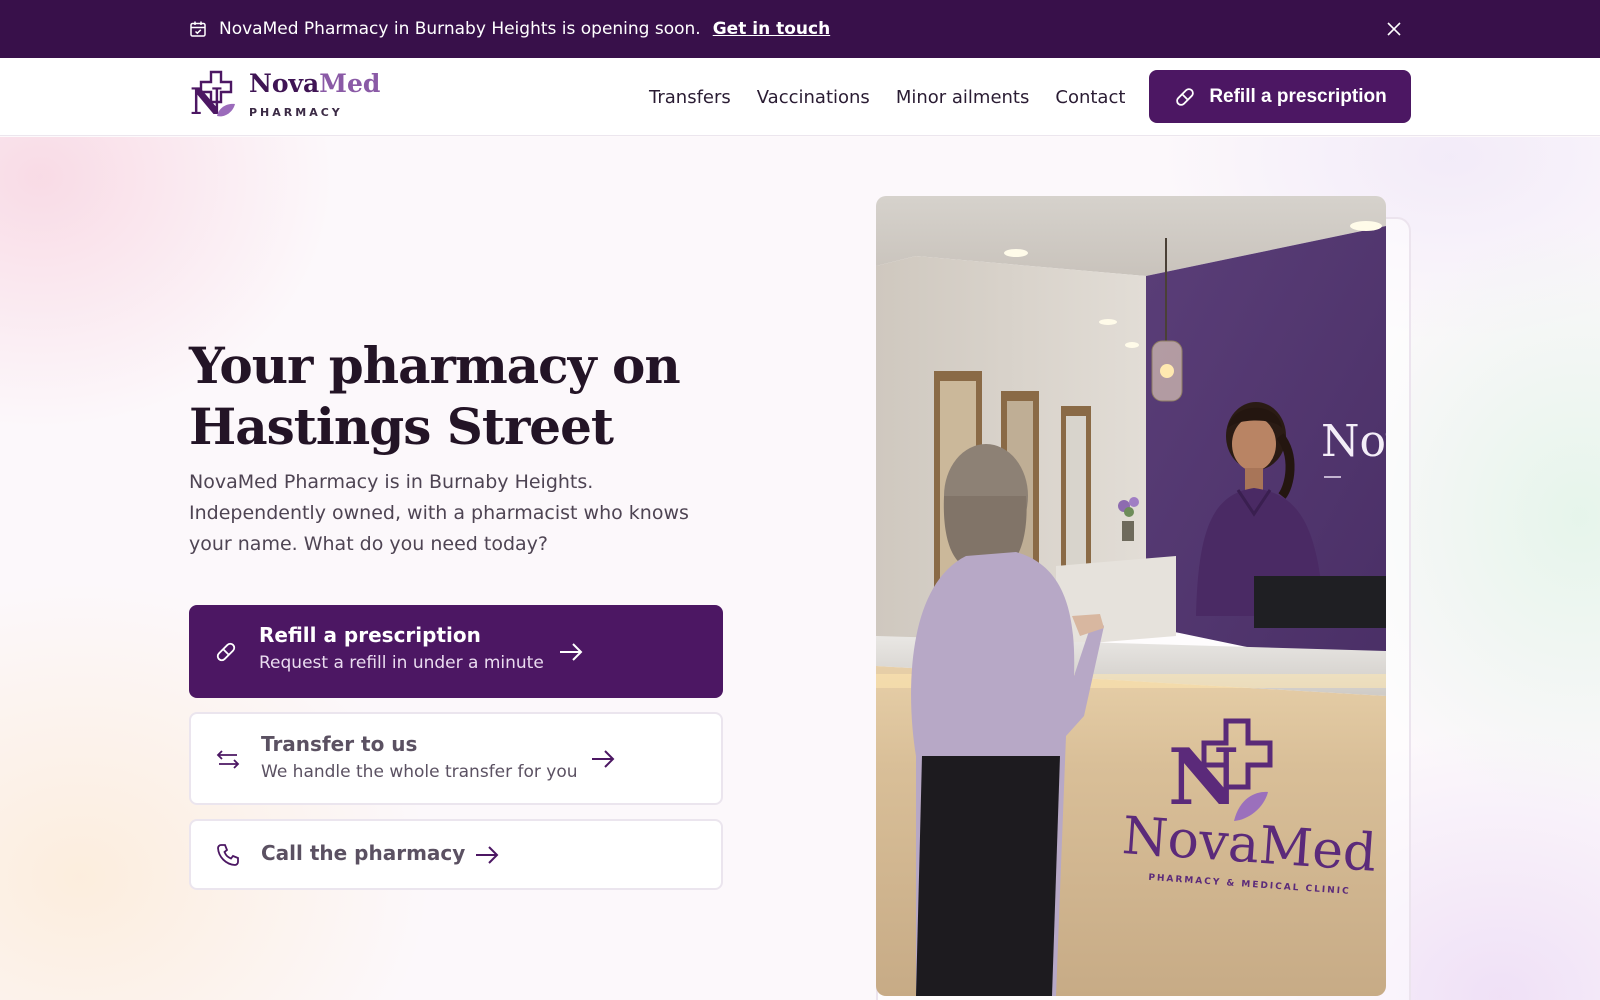 This screenshot has height=1000, width=1600. I want to click on brand-name: NovaMed, so click(314, 83).